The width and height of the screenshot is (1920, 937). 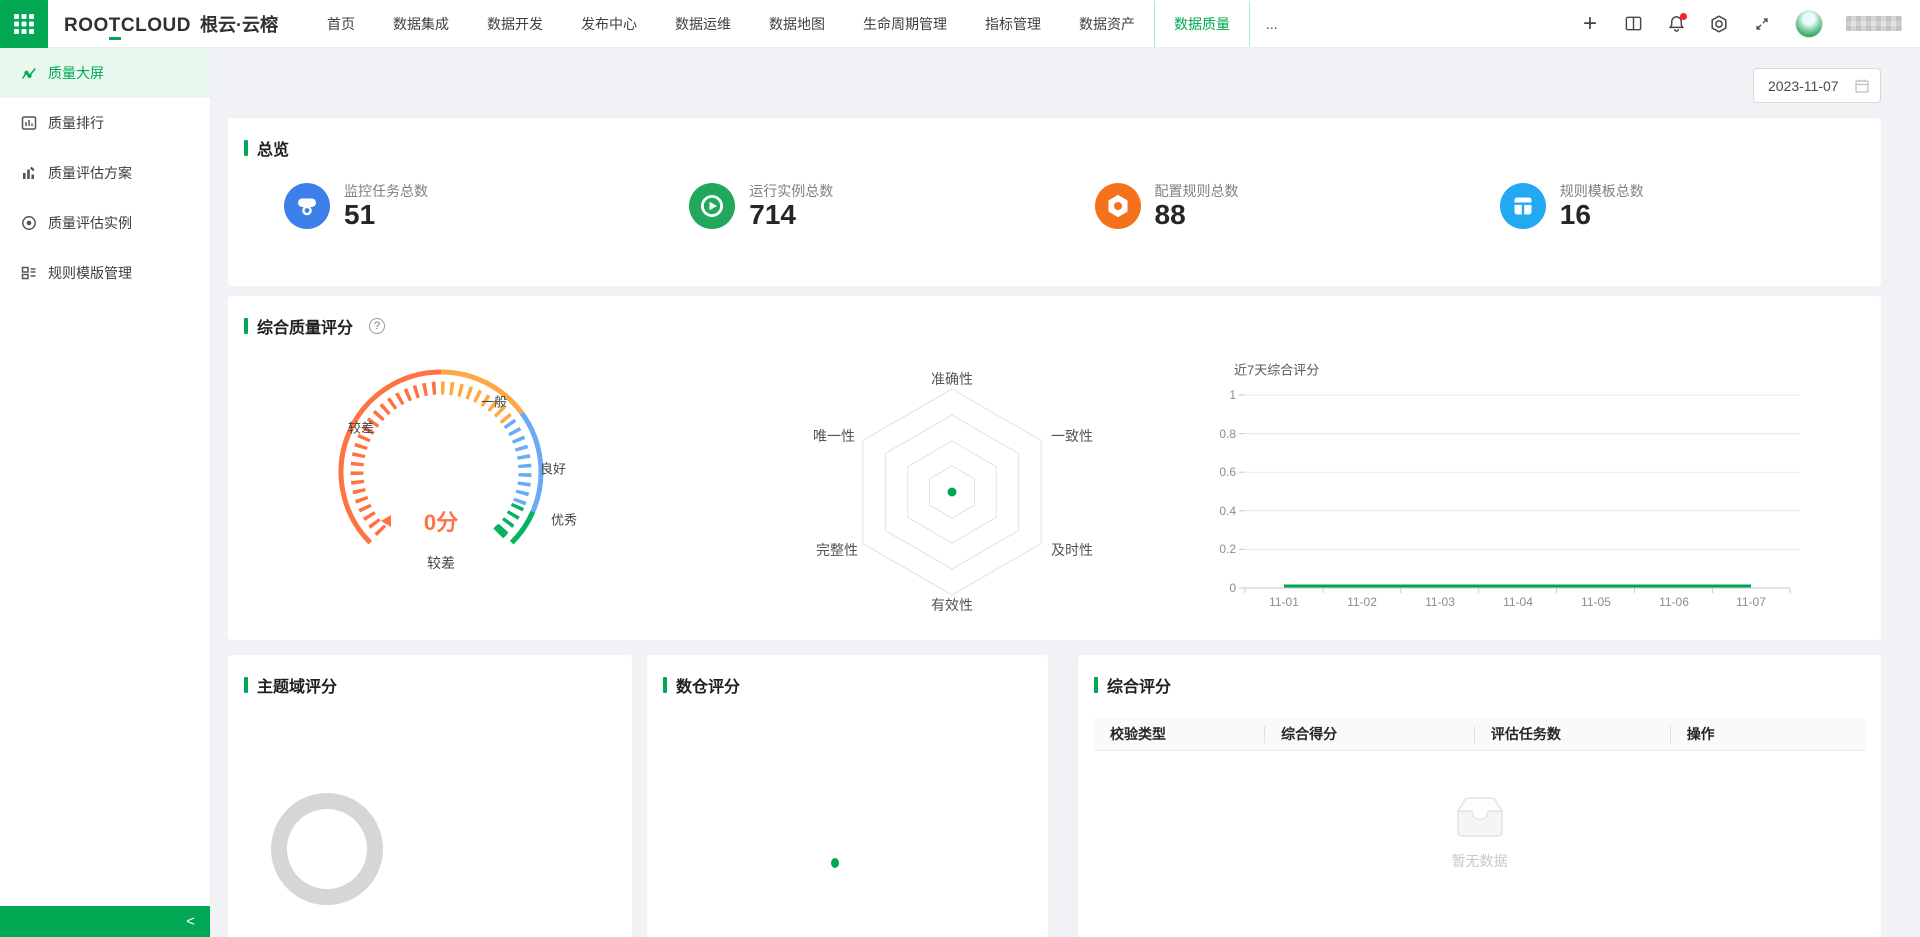 I want to click on nav-item-data-map: 数据地图, so click(x=797, y=24).